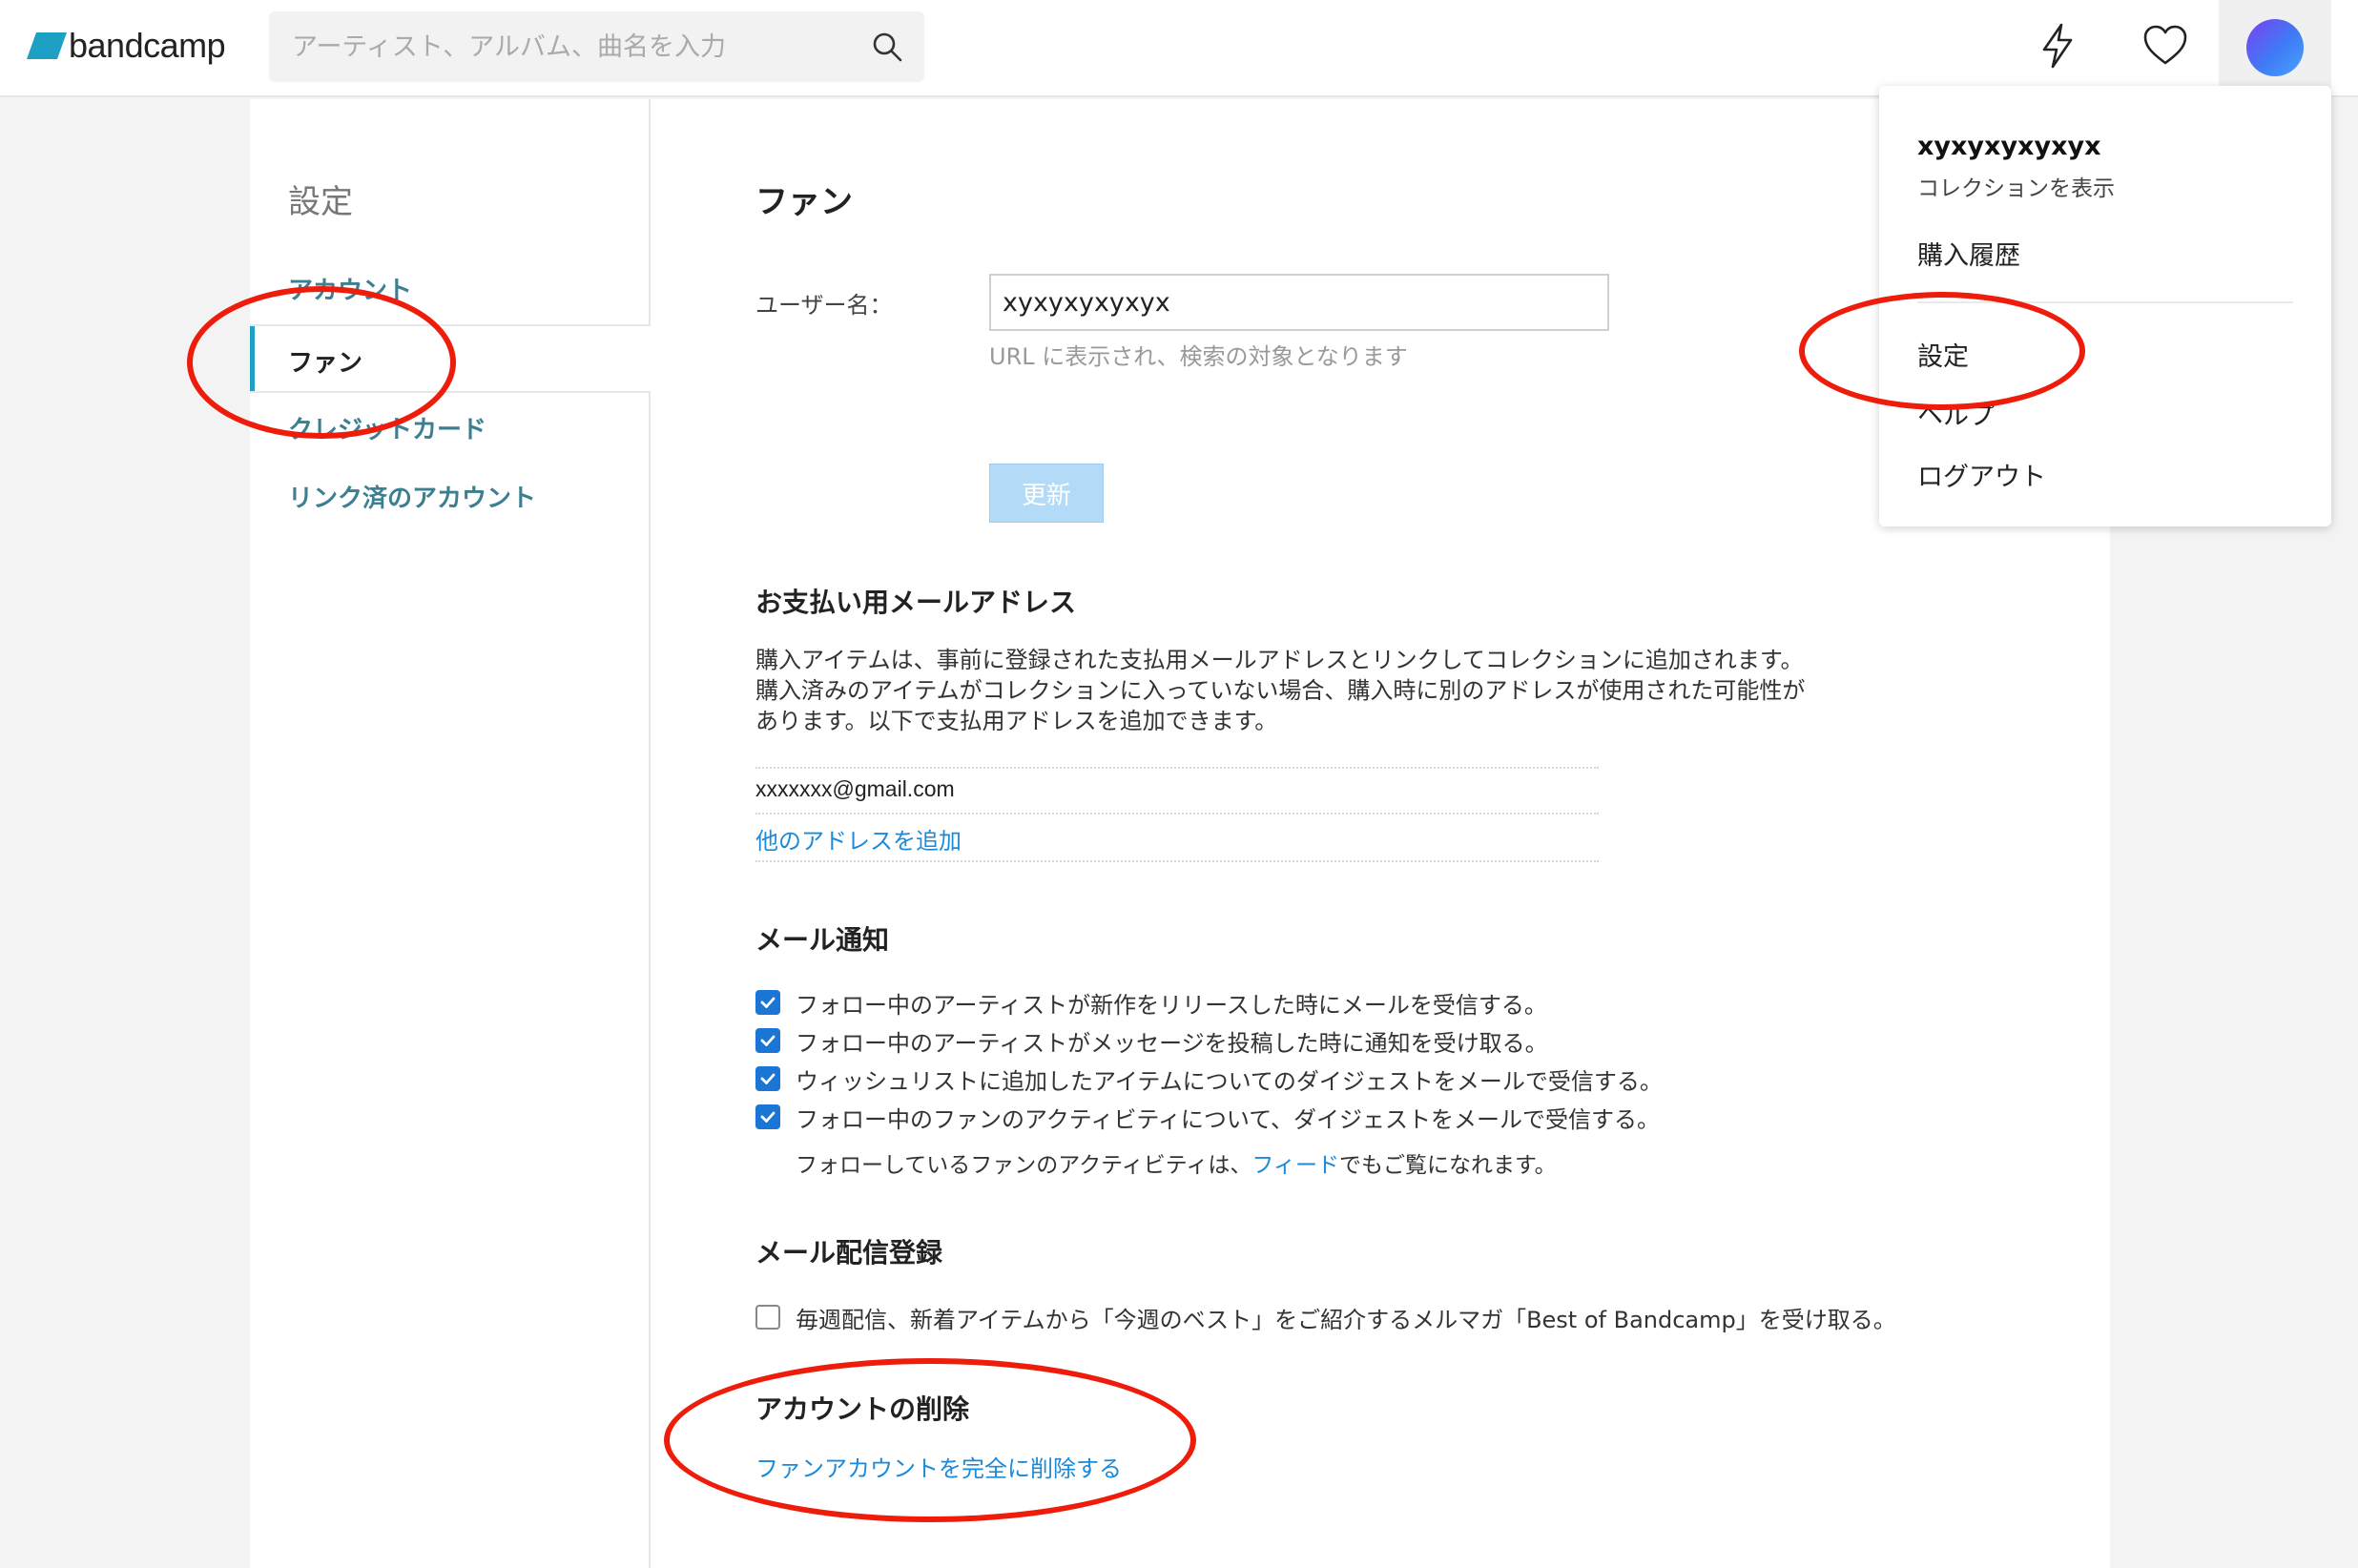  I want to click on top-header: bandcamp, so click(1179, 48).